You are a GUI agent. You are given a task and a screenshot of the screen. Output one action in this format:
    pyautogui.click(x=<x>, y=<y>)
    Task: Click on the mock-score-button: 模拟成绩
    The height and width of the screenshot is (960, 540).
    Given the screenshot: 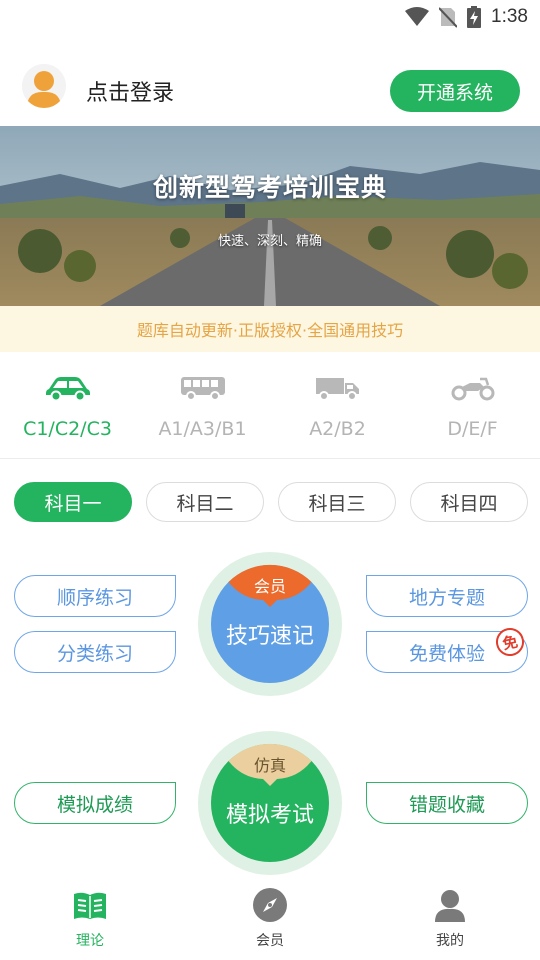 What is the action you would take?
    pyautogui.click(x=95, y=803)
    